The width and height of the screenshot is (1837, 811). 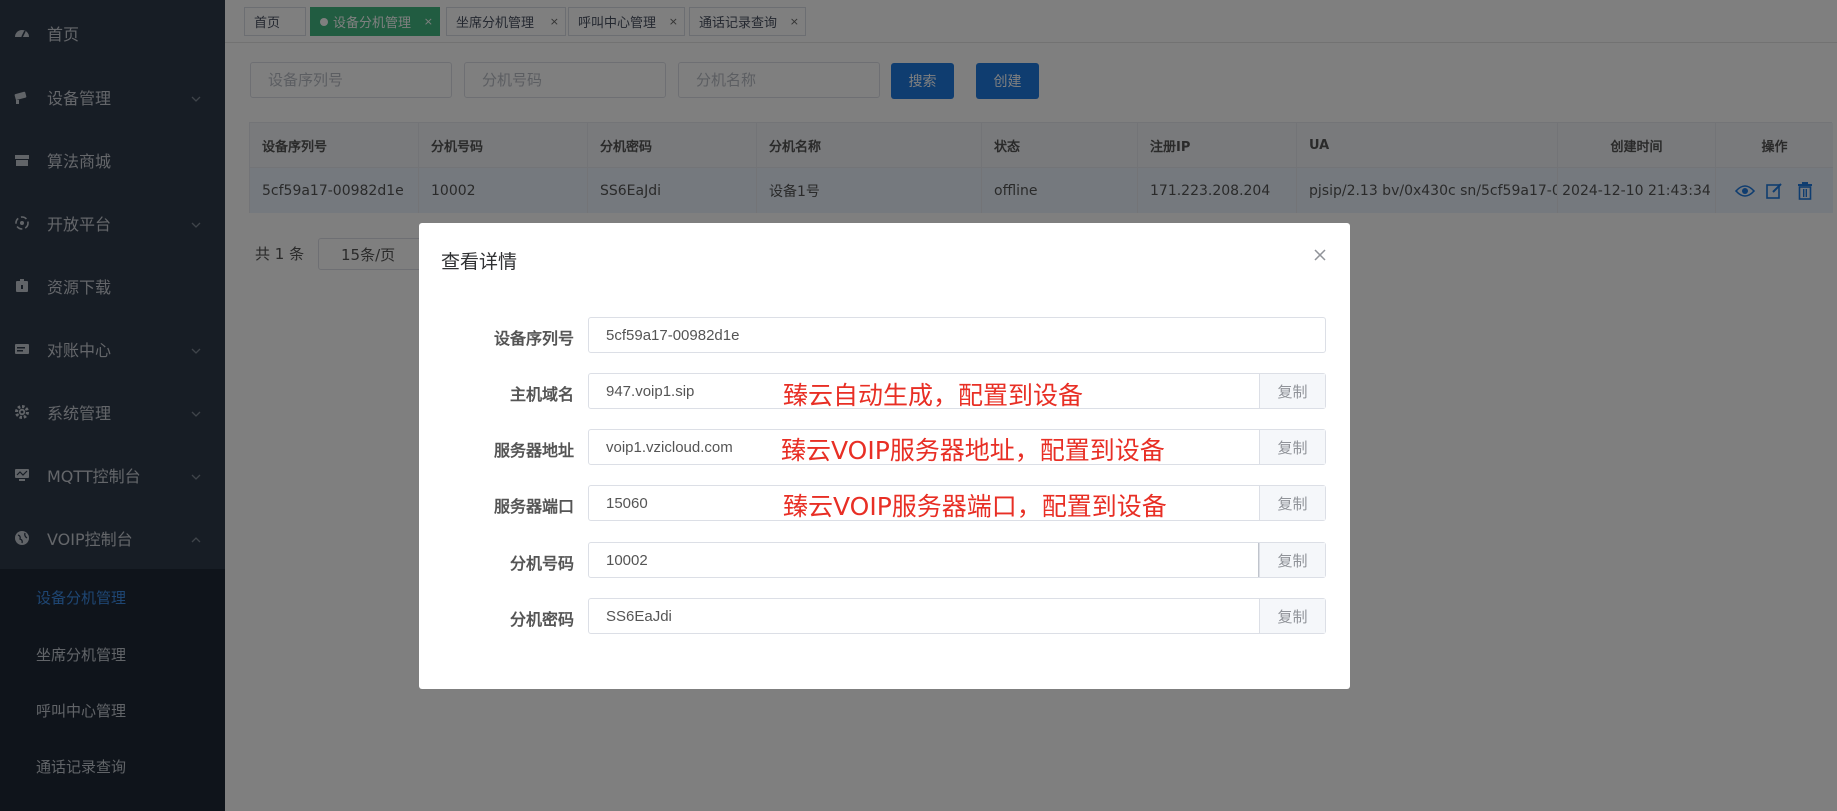 I want to click on dialog-title: 查看详情, so click(x=479, y=262).